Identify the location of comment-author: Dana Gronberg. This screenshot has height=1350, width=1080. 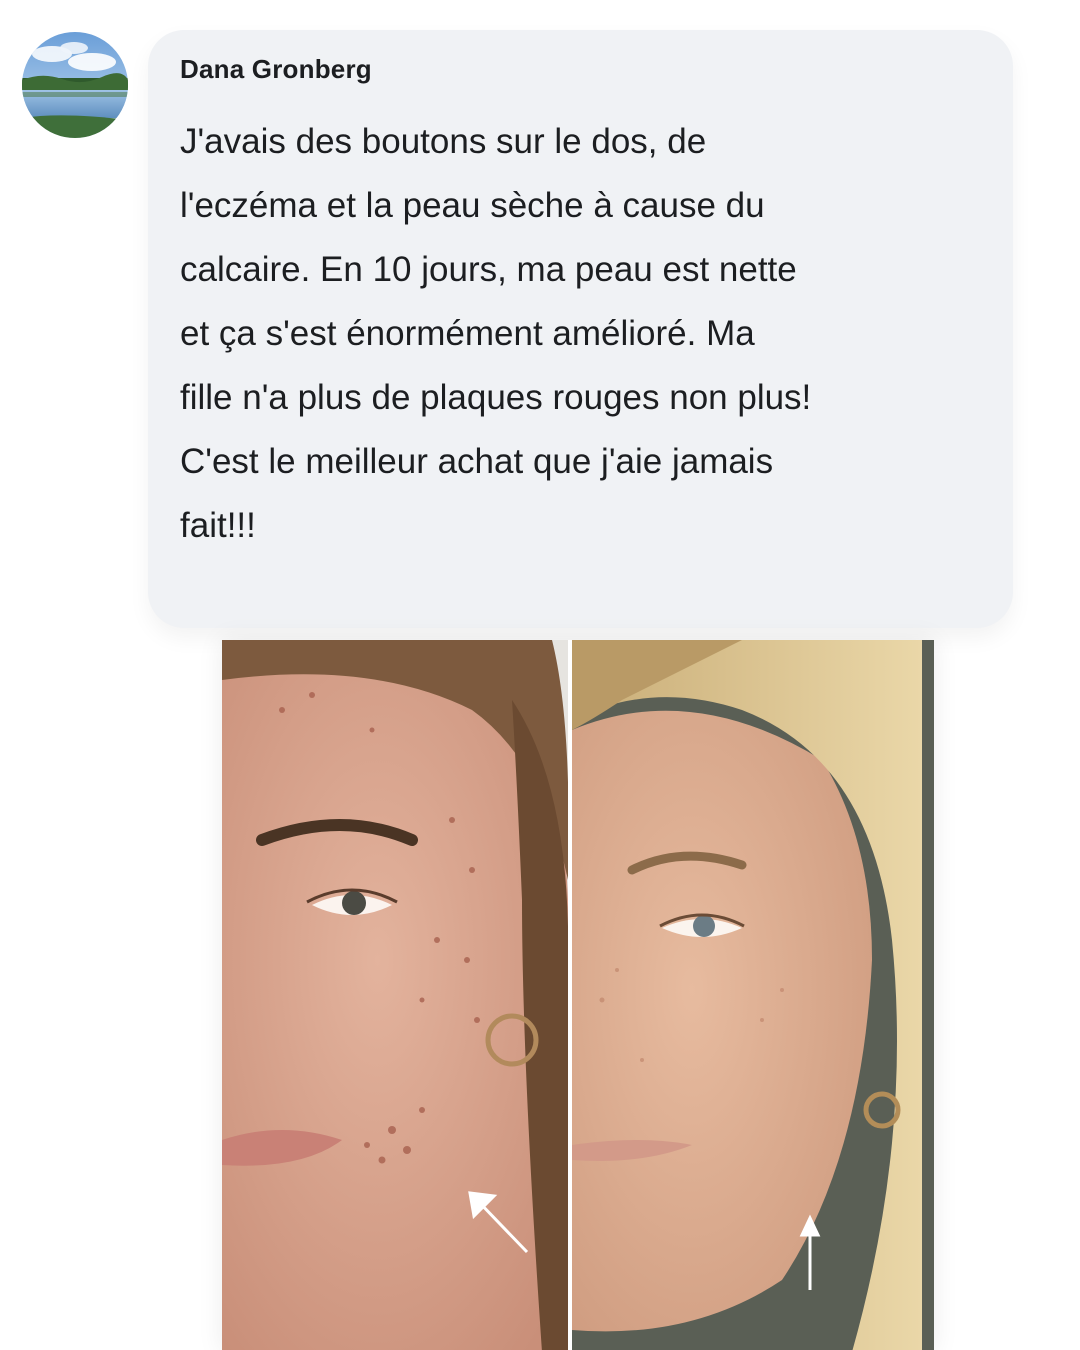
(276, 69).